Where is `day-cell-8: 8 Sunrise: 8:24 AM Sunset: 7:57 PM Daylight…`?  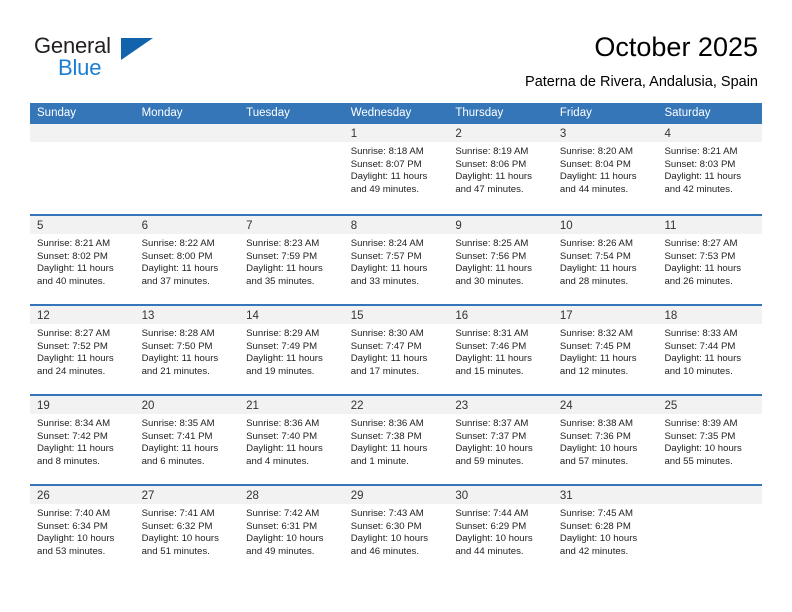
day-cell-8: 8 Sunrise: 8:24 AM Sunset: 7:57 PM Daylight… is located at coordinates (396, 260).